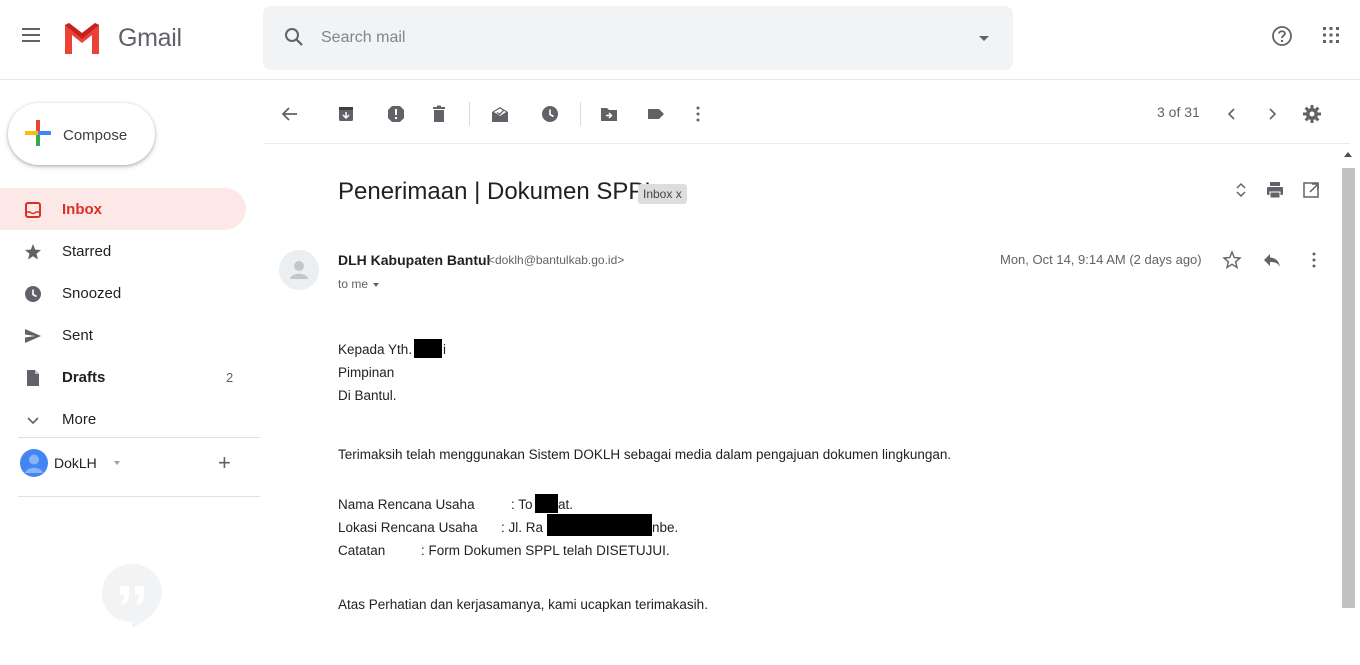  What do you see at coordinates (123, 251) in the screenshot?
I see `sidebar-item-starred: Starred` at bounding box center [123, 251].